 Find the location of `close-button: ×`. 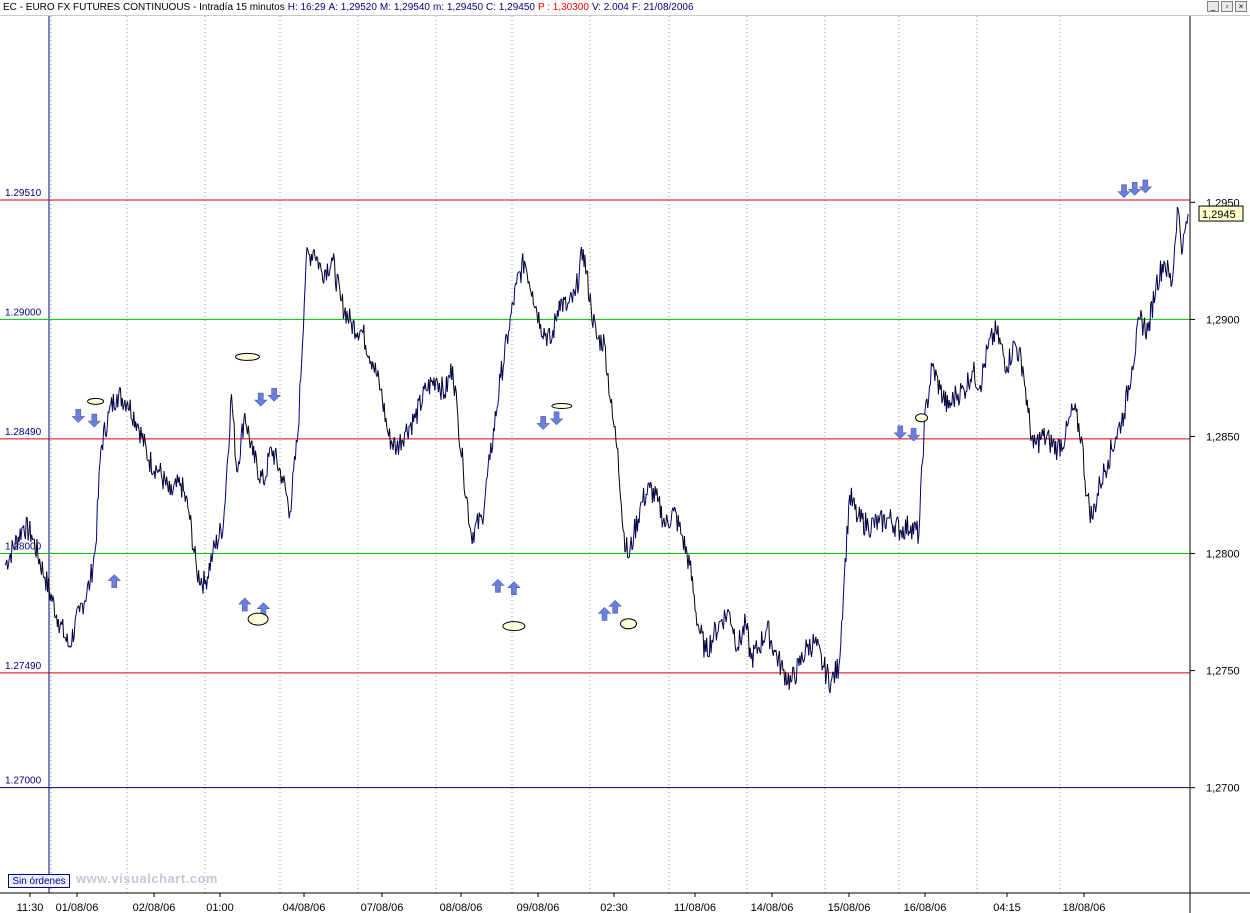

close-button: × is located at coordinates (1241, 6).